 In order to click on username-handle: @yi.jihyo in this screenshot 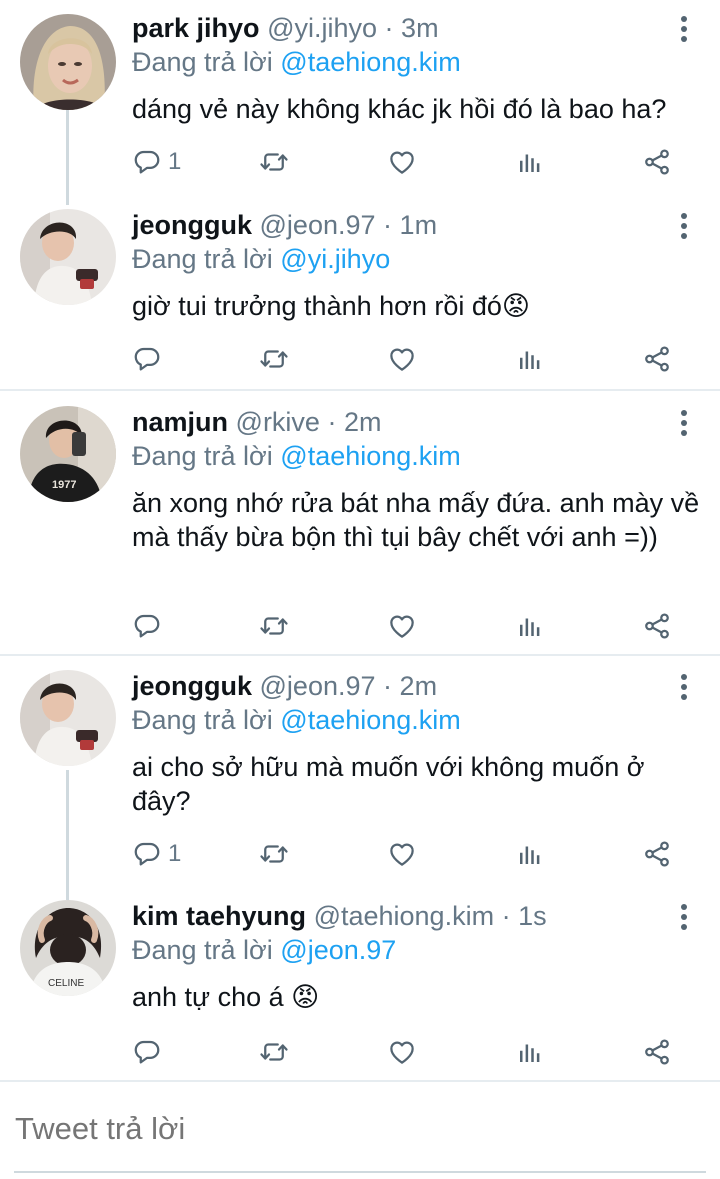, I will do `click(322, 28)`.